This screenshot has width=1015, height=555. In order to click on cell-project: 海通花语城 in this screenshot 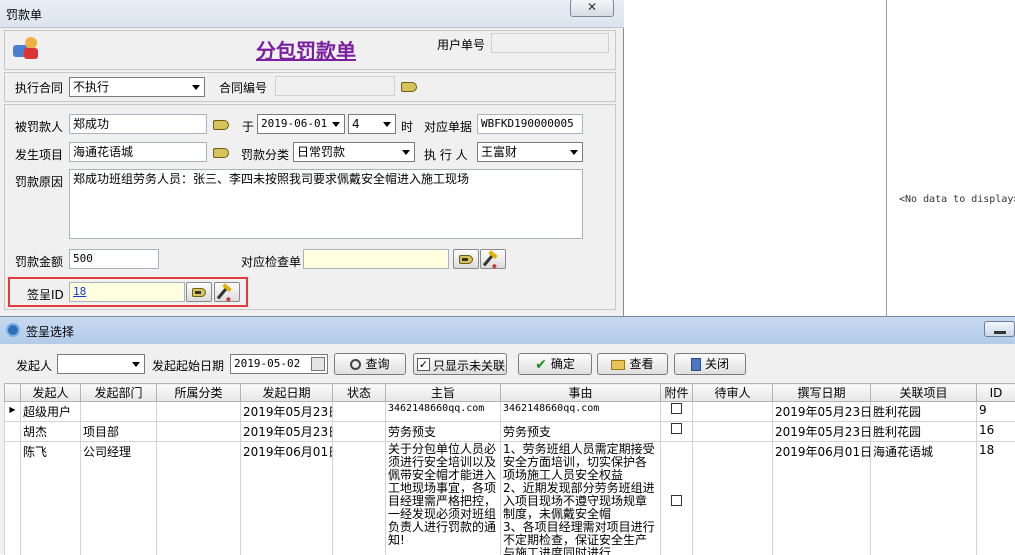, I will do `click(924, 498)`.